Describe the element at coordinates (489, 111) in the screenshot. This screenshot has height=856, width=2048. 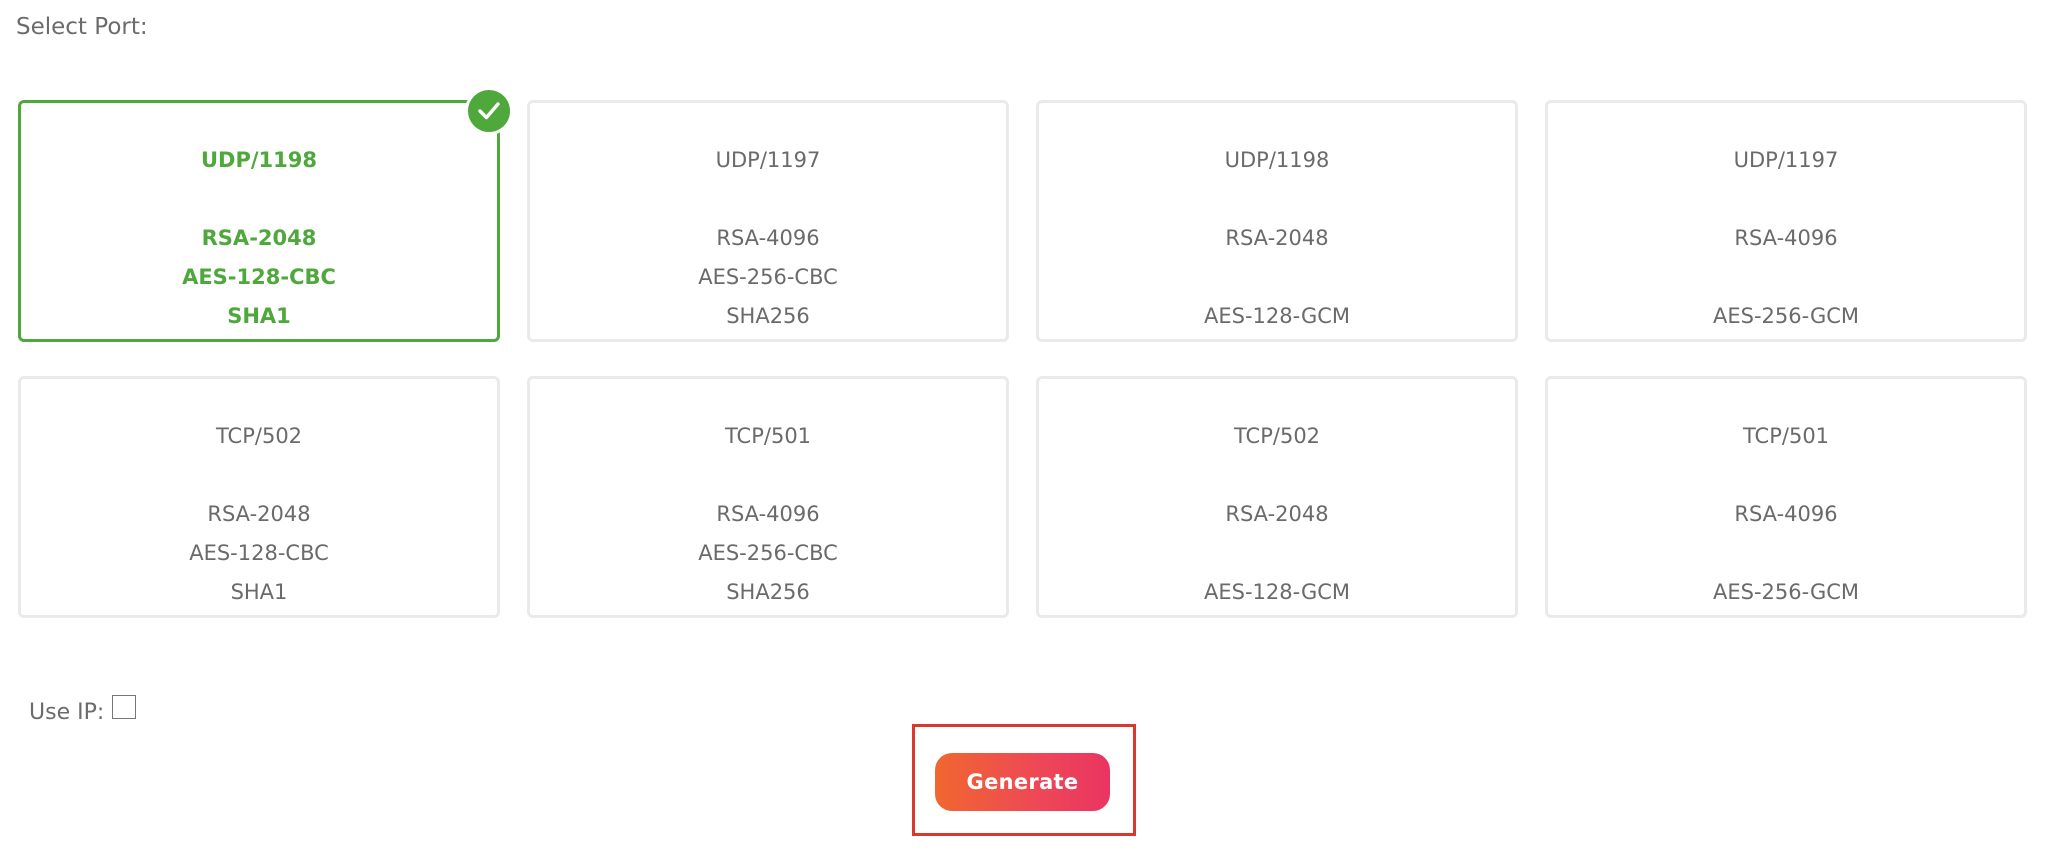
I see `check-icon` at that location.